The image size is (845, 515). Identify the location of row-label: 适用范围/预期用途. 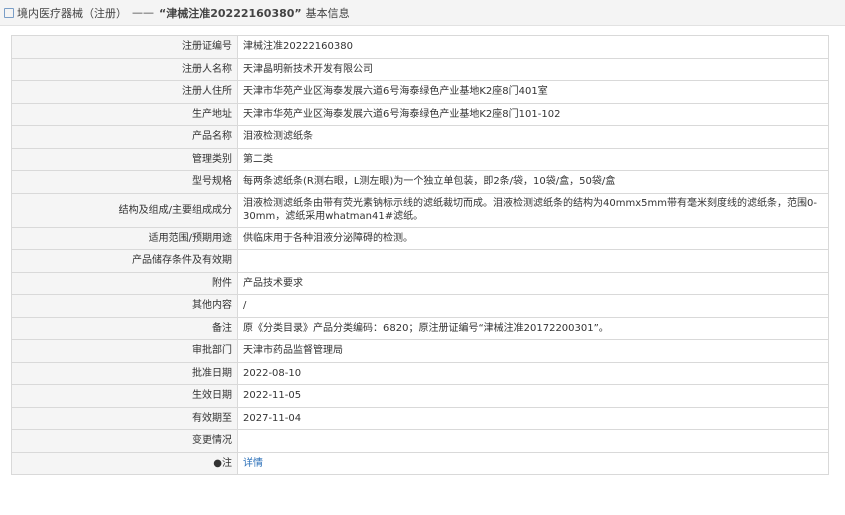
(124, 238).